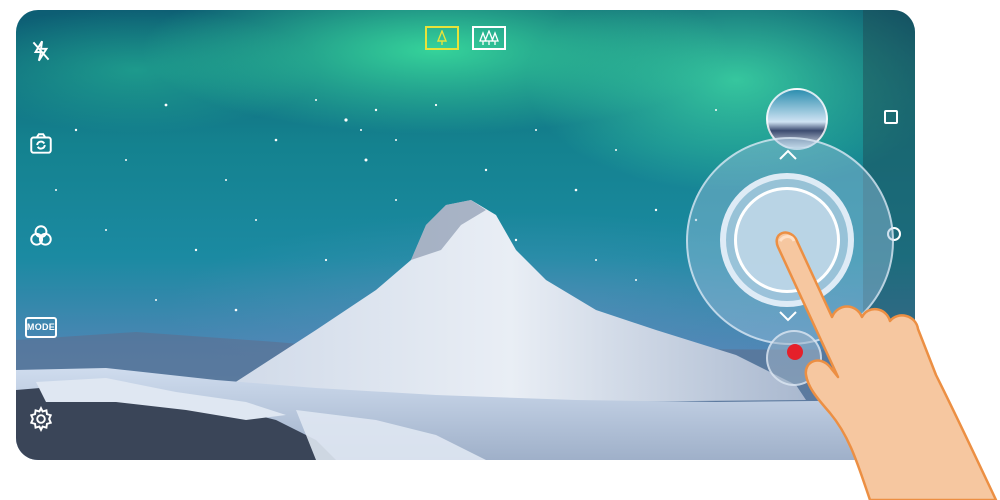  I want to click on flash-off-button, so click(41, 51).